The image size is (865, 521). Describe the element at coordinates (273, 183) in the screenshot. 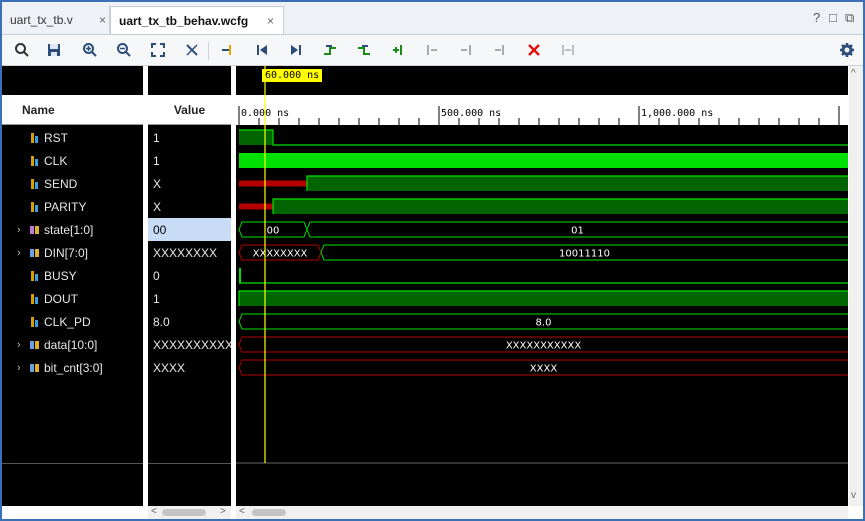

I see `wave-send-x` at that location.